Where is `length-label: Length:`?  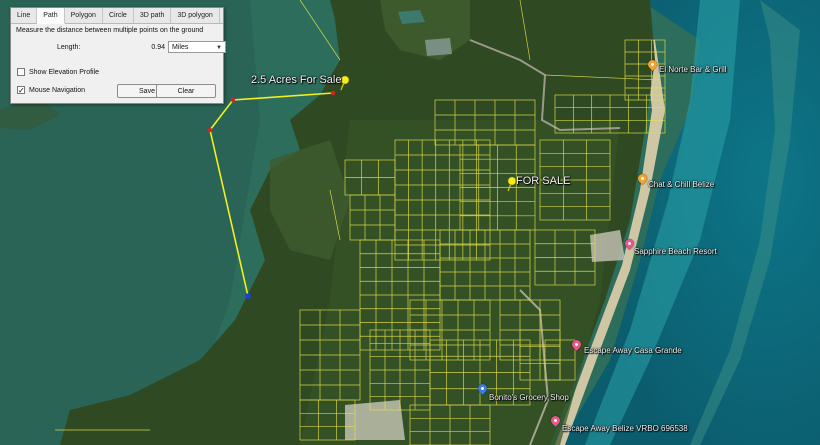
length-label: Length: is located at coordinates (69, 47).